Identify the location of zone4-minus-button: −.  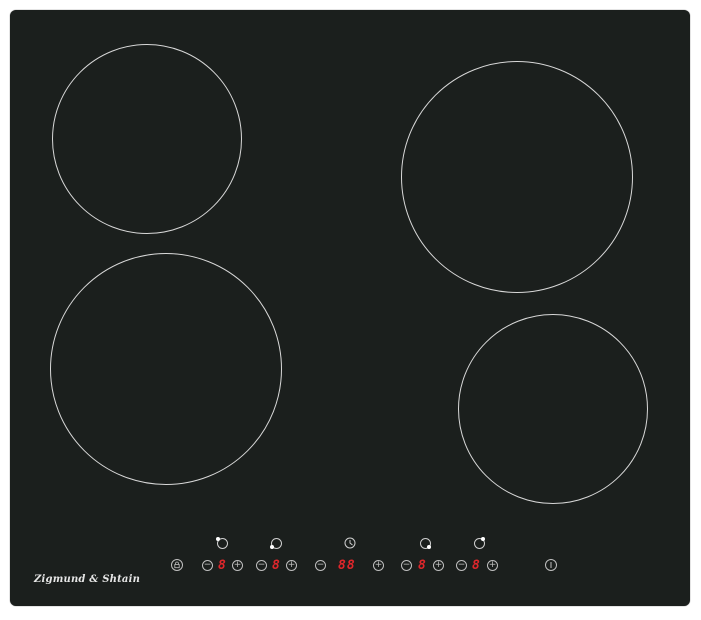
(461, 565).